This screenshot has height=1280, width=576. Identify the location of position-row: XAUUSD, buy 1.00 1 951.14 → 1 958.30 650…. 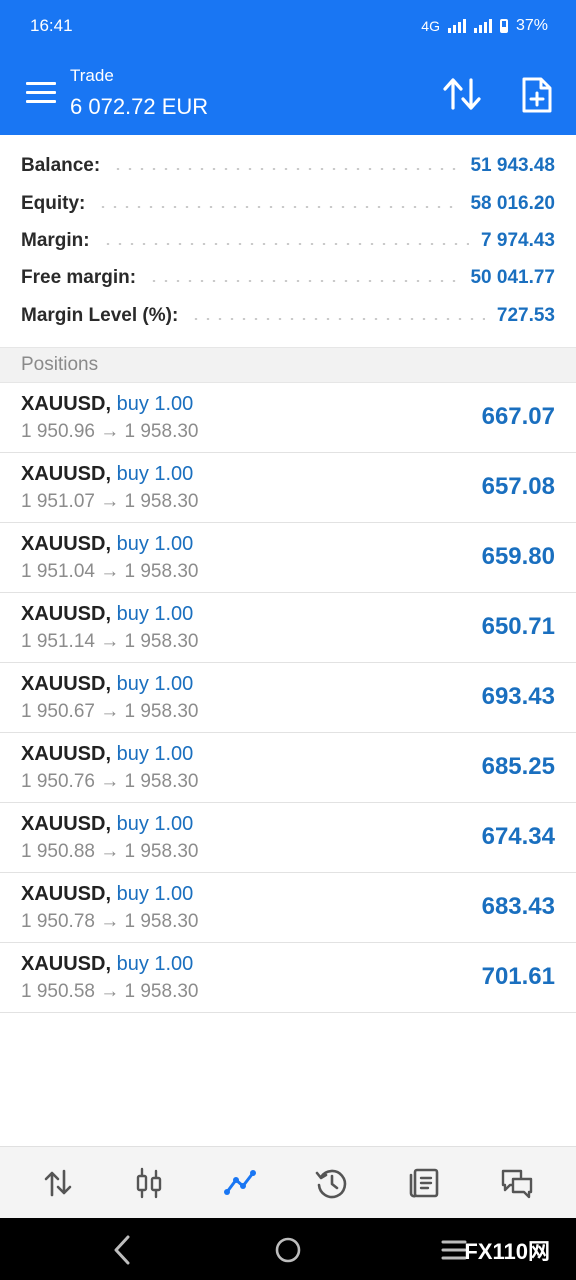
(288, 628).